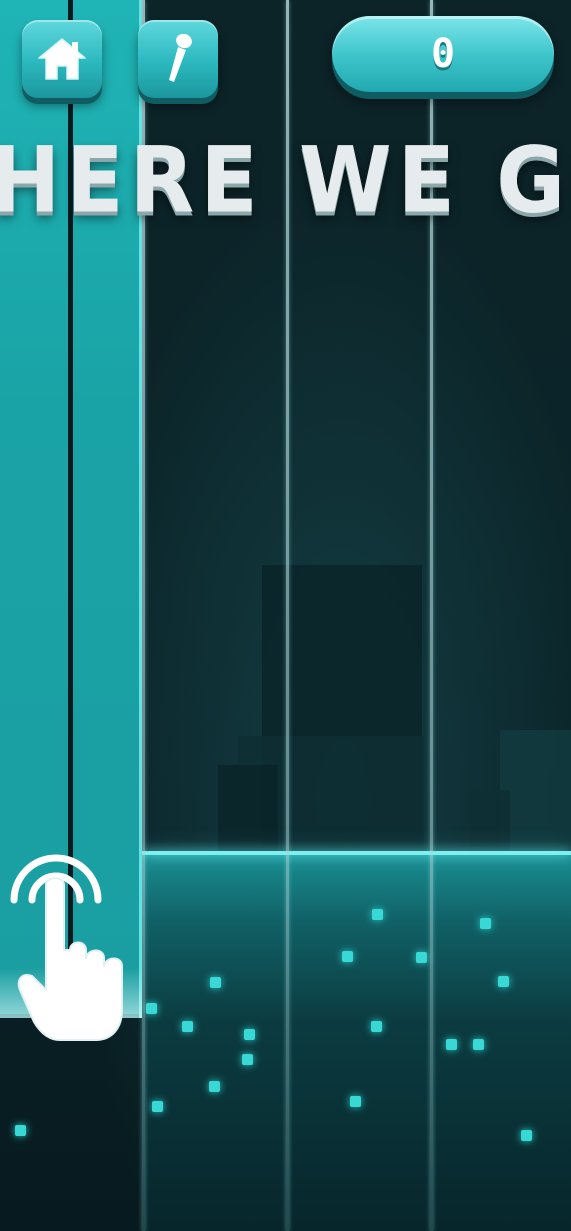 Image resolution: width=571 pixels, height=1231 pixels. I want to click on score-value: 0, so click(443, 54).